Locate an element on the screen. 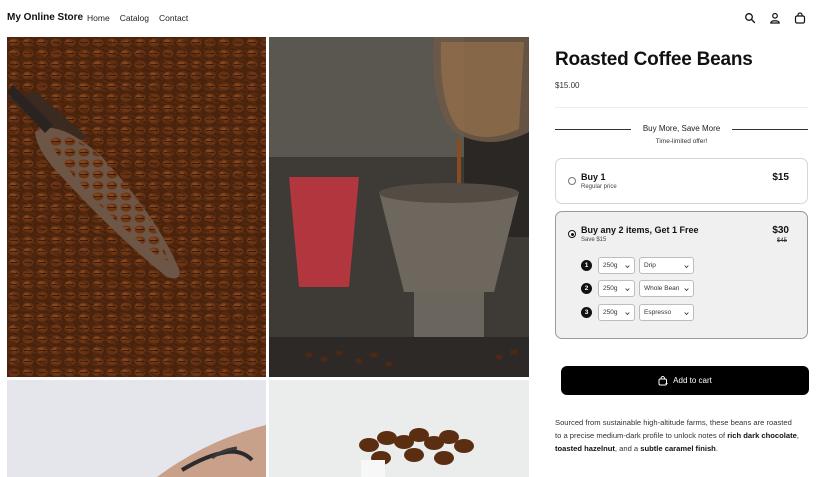 The image size is (820, 477). option-compare-price: $45 is located at coordinates (781, 241).